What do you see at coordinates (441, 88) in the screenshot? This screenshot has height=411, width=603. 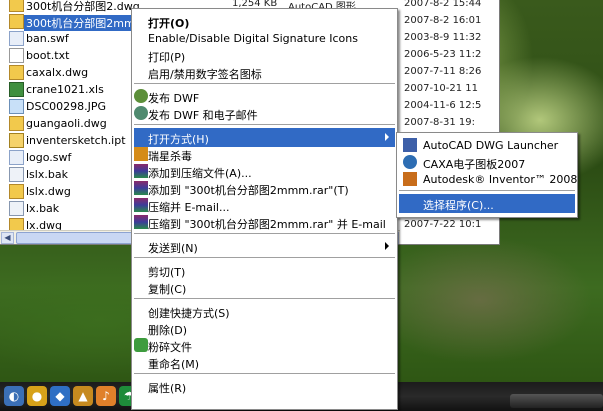 I see `file-date: 2007-10-21 11` at bounding box center [441, 88].